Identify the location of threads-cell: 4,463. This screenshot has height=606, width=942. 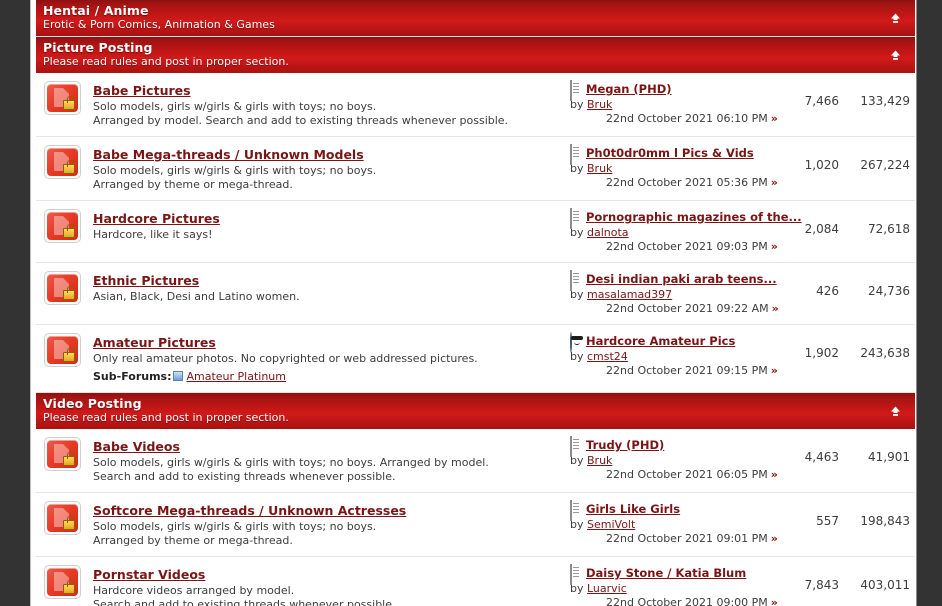
(810, 461).